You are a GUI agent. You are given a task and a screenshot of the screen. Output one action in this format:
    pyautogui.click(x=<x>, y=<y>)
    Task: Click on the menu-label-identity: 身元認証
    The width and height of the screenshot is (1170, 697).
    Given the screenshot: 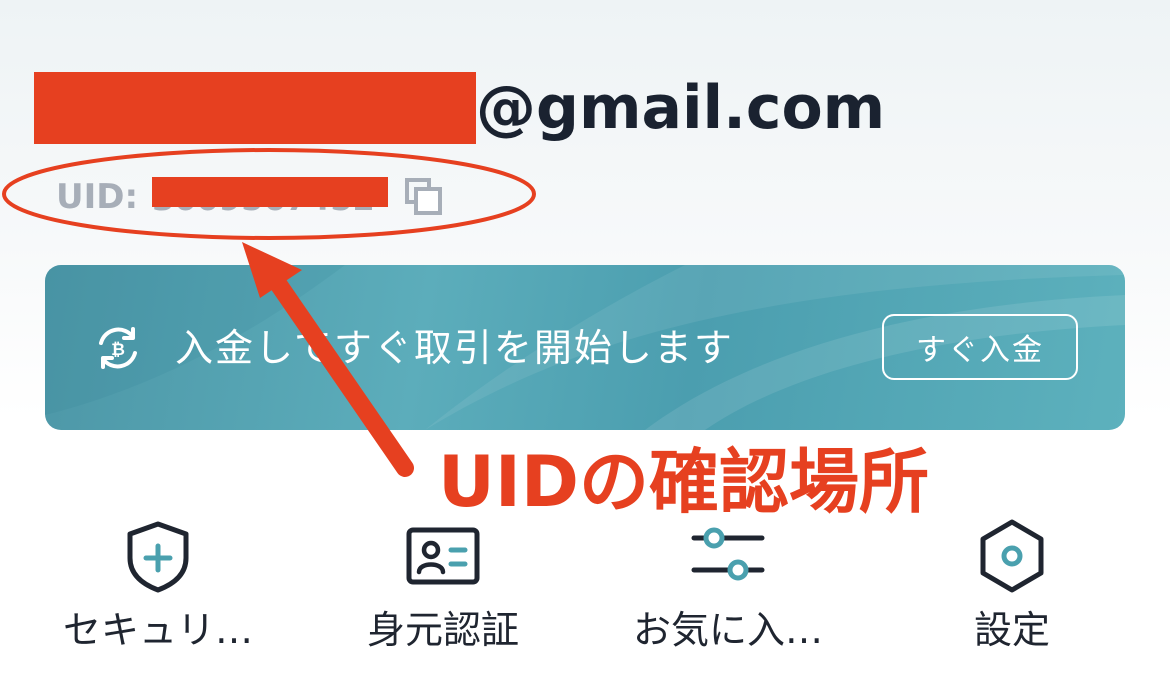 What is the action you would take?
    pyautogui.click(x=442, y=630)
    